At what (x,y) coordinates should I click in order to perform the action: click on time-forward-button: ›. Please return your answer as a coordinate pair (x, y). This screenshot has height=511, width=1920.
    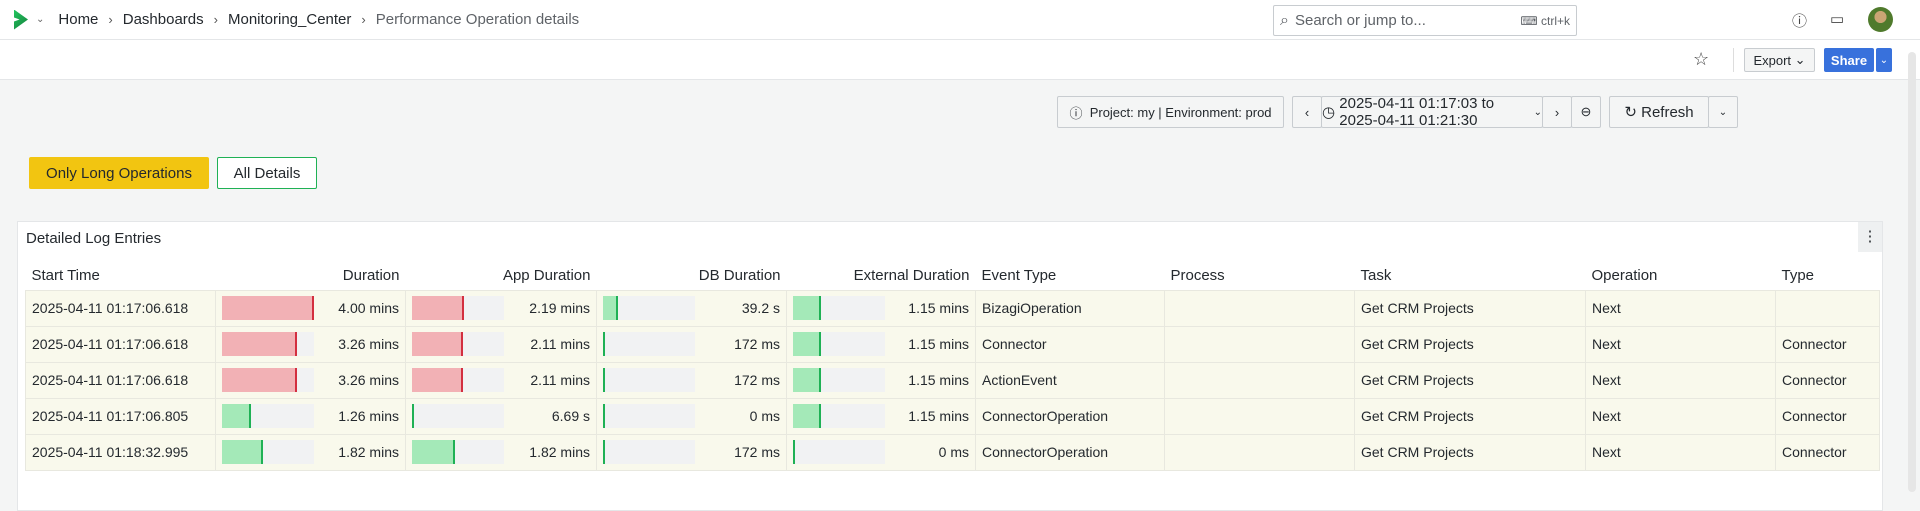
    Looking at the image, I should click on (1557, 112).